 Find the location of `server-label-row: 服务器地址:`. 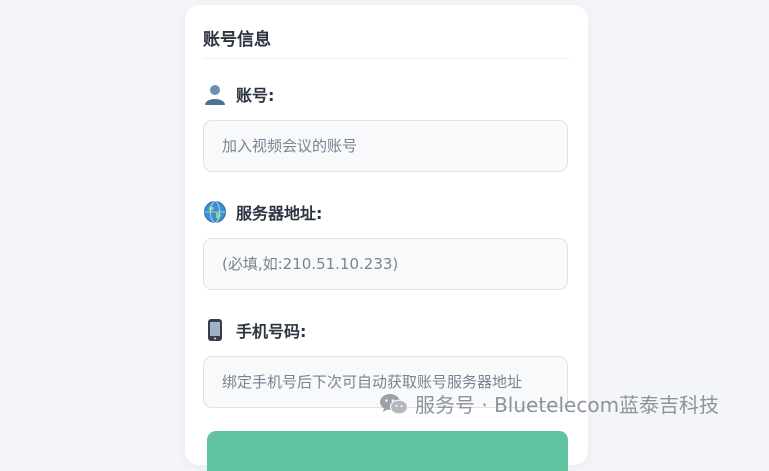

server-label-row: 服务器地址: is located at coordinates (262, 212).